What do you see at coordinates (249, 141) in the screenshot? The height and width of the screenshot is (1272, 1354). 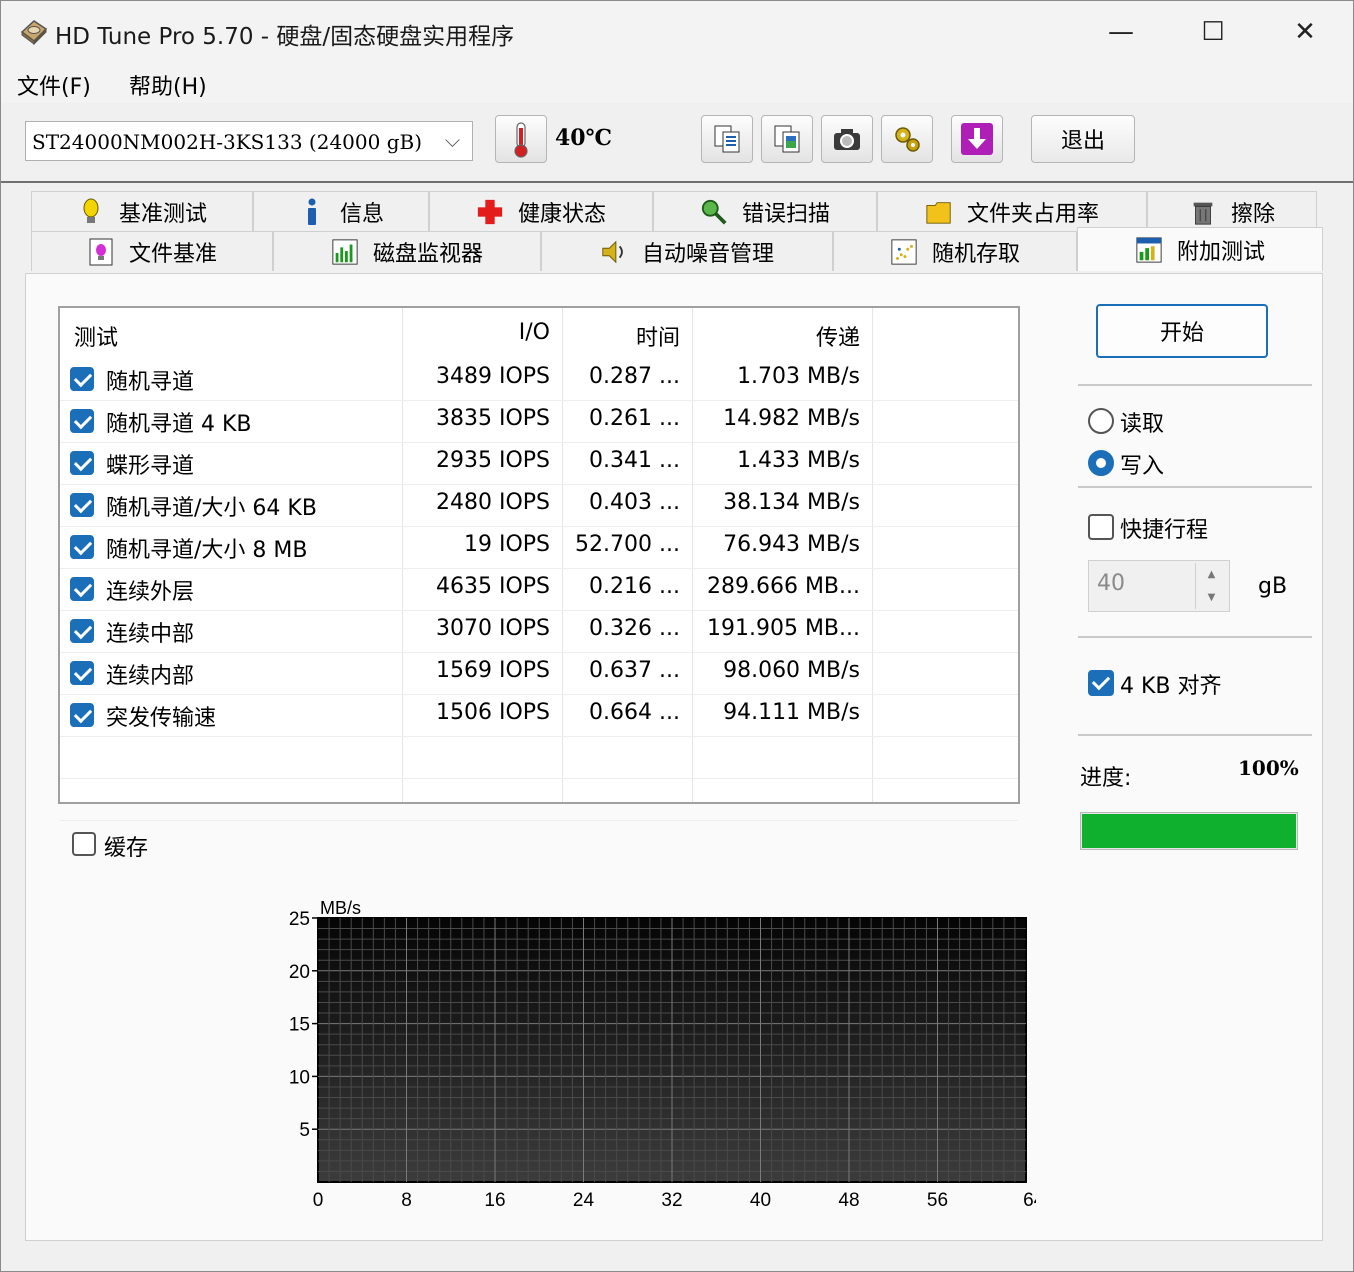 I see `drive-select: ST24000NM002H-3KS133 (24000 gB) ⌵` at bounding box center [249, 141].